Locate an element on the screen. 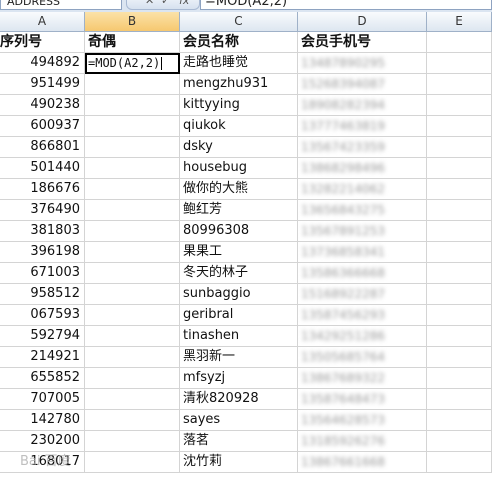  cell-c1: 会员名称 is located at coordinates (239, 42).